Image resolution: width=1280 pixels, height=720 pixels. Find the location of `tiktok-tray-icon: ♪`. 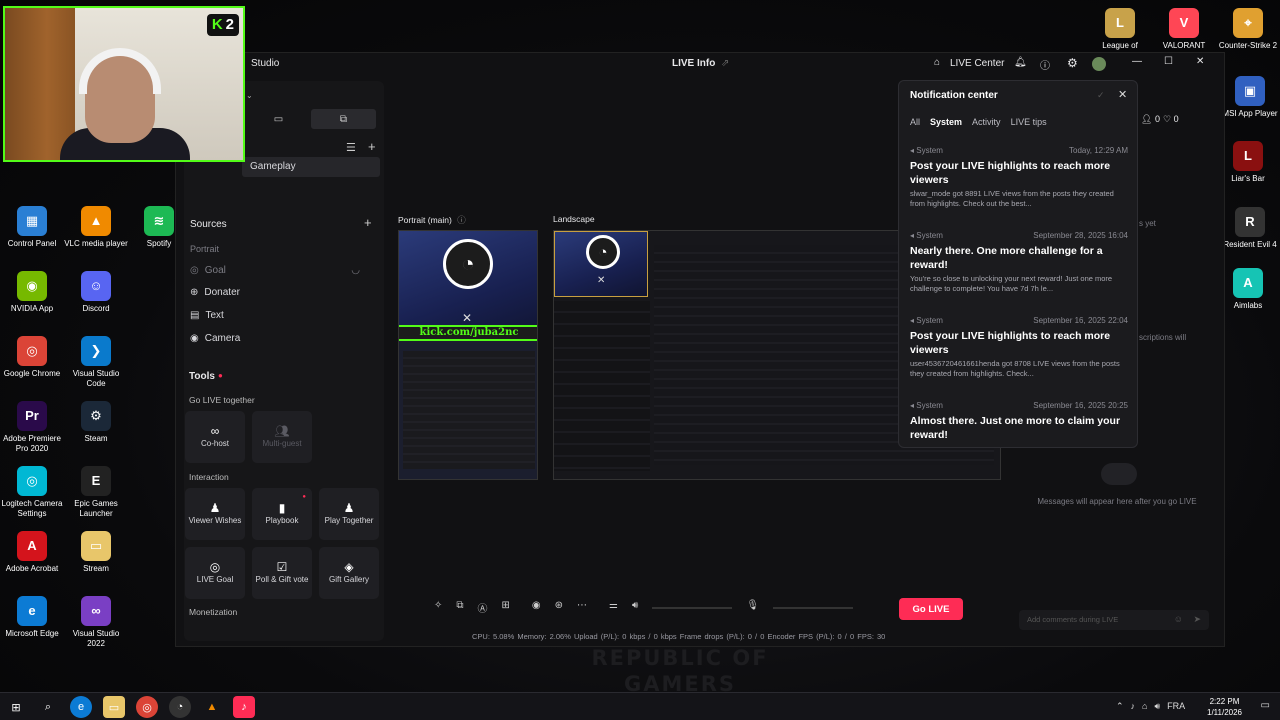

tiktok-tray-icon: ♪ is located at coordinates (1133, 706).